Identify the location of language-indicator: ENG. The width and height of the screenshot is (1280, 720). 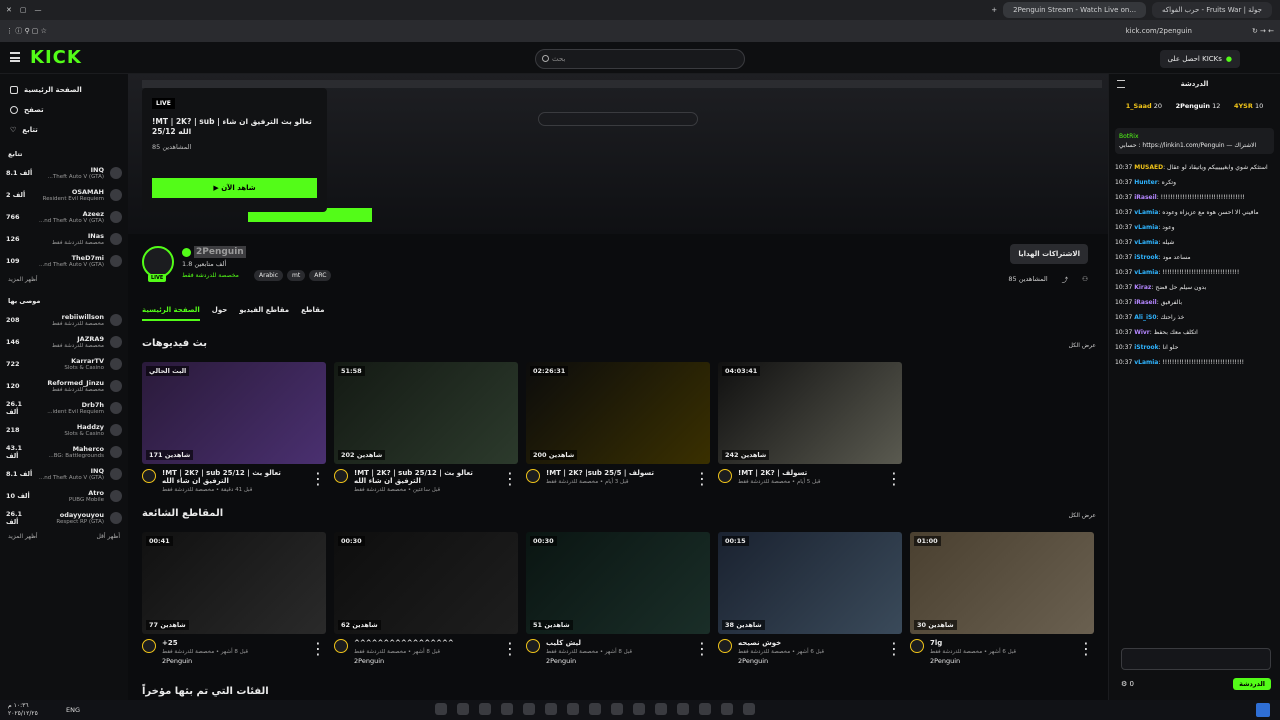
(73, 710).